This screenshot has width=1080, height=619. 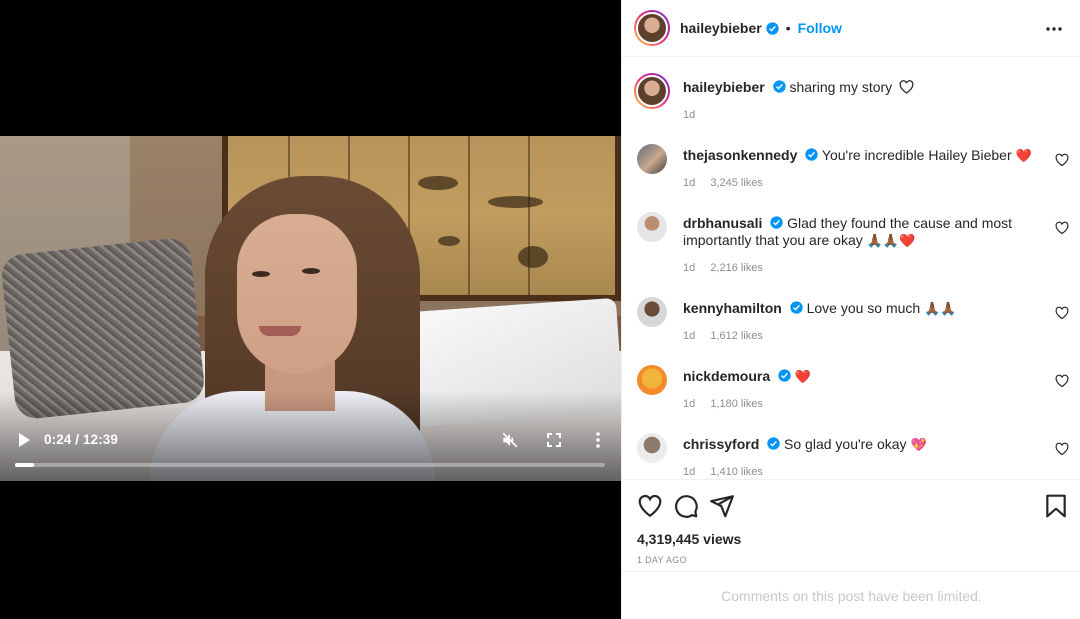 I want to click on person-face, so click(x=297, y=294).